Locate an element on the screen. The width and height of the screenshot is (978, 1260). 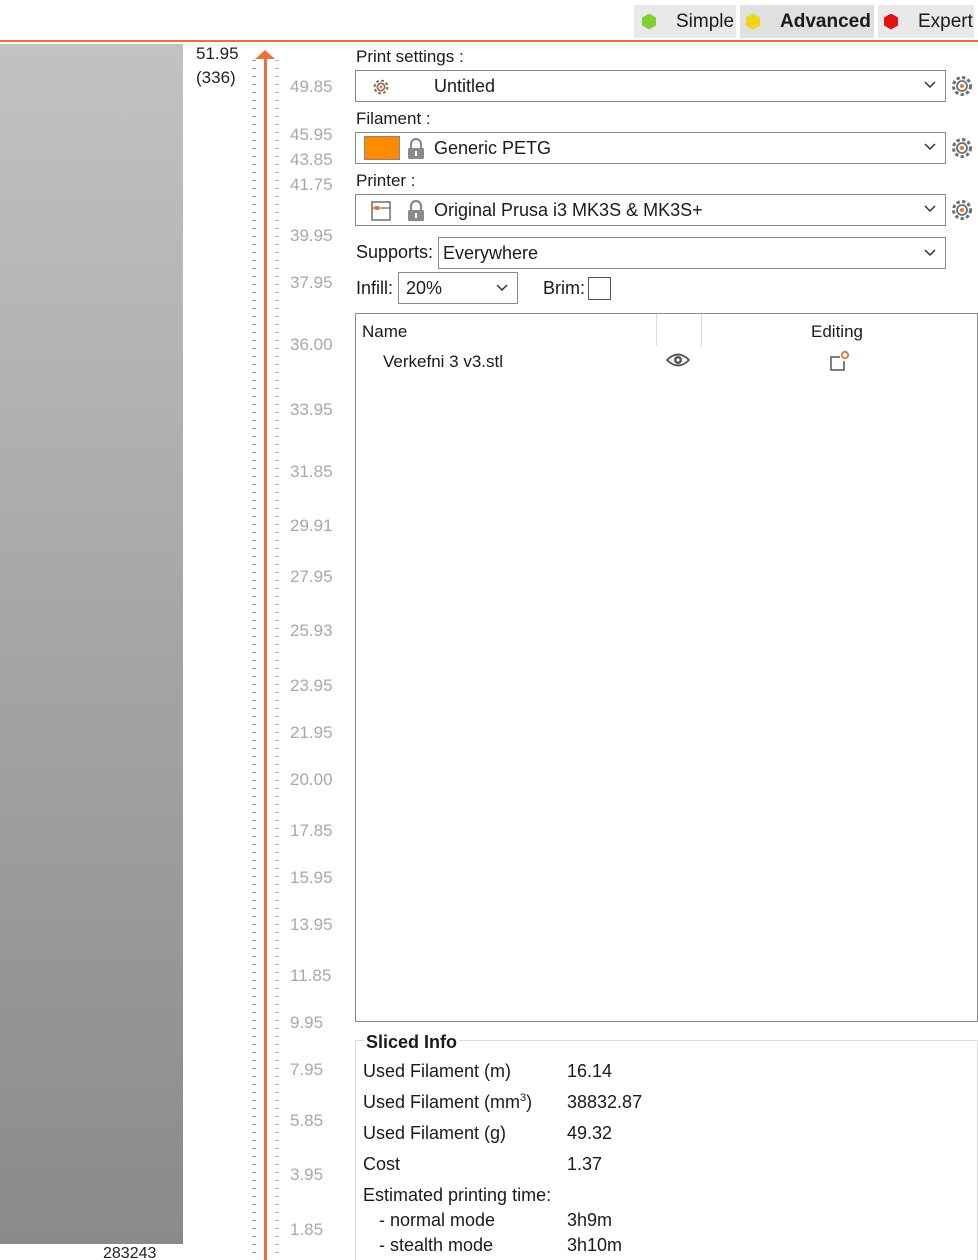
column-header-editing: Editing is located at coordinates (837, 332).